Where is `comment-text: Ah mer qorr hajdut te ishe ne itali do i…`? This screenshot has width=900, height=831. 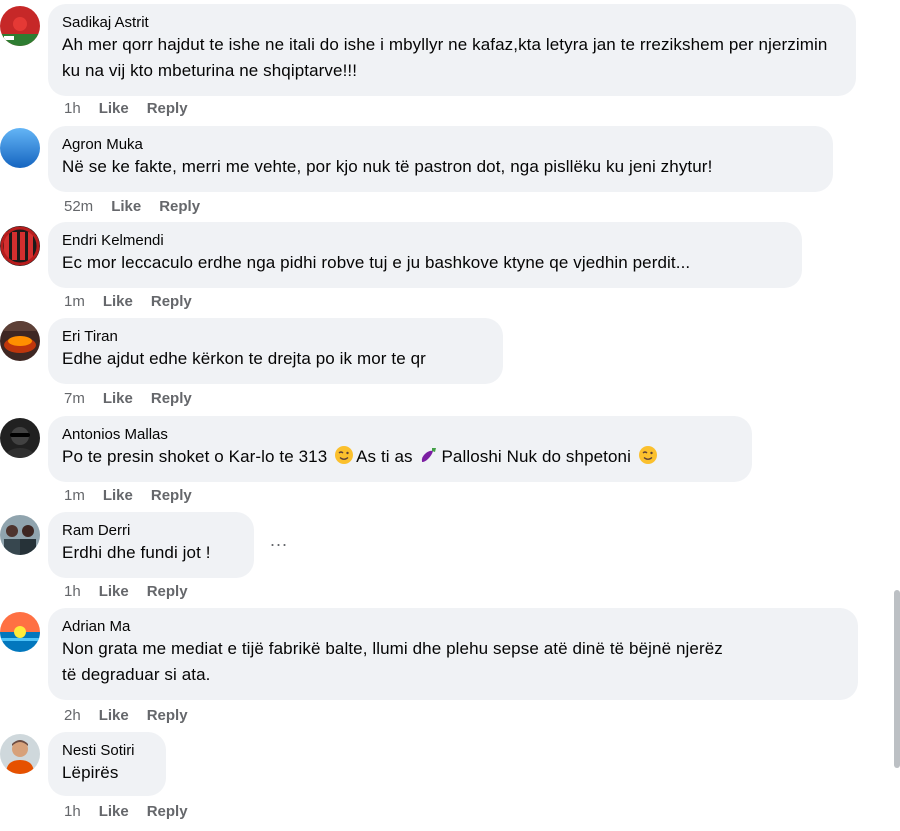 comment-text: Ah mer qorr hajdut te ishe ne itali do i… is located at coordinates (445, 57).